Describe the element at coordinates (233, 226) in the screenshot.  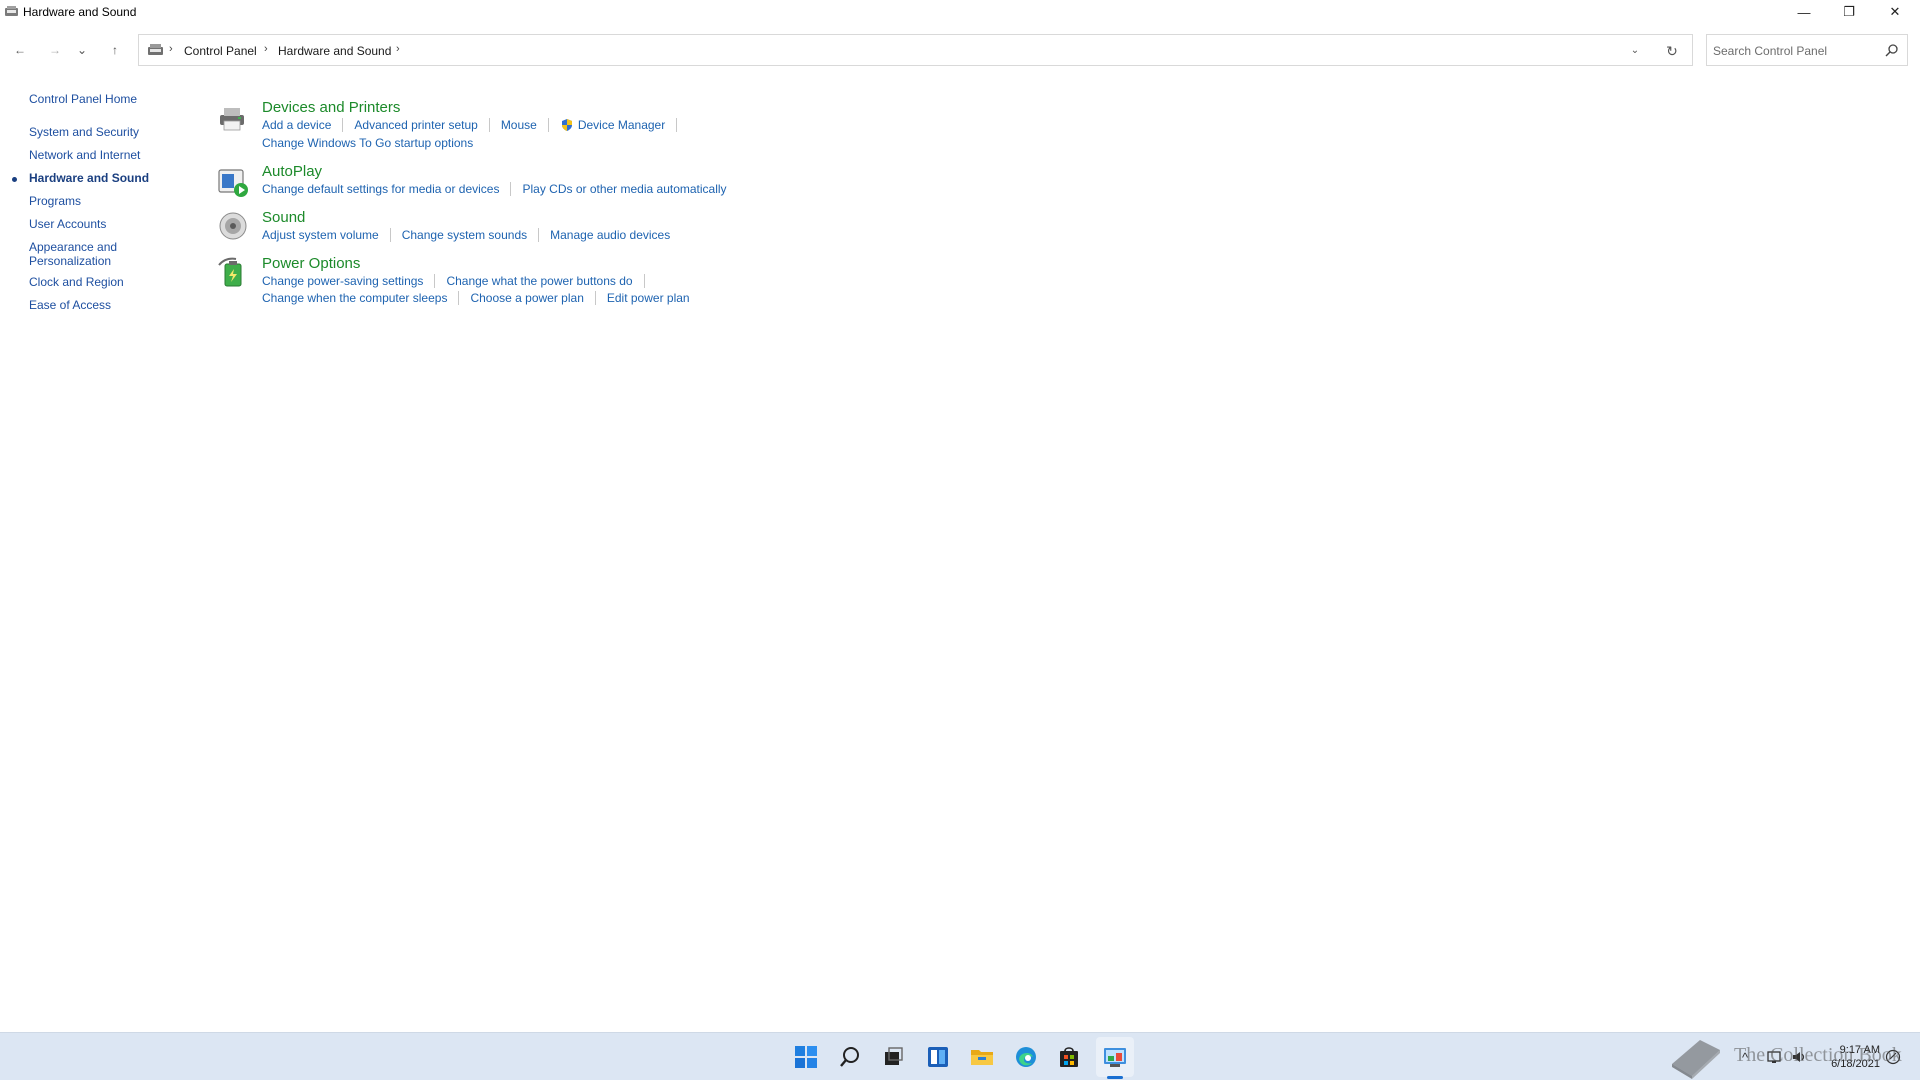
I see `speaker-icon` at that location.